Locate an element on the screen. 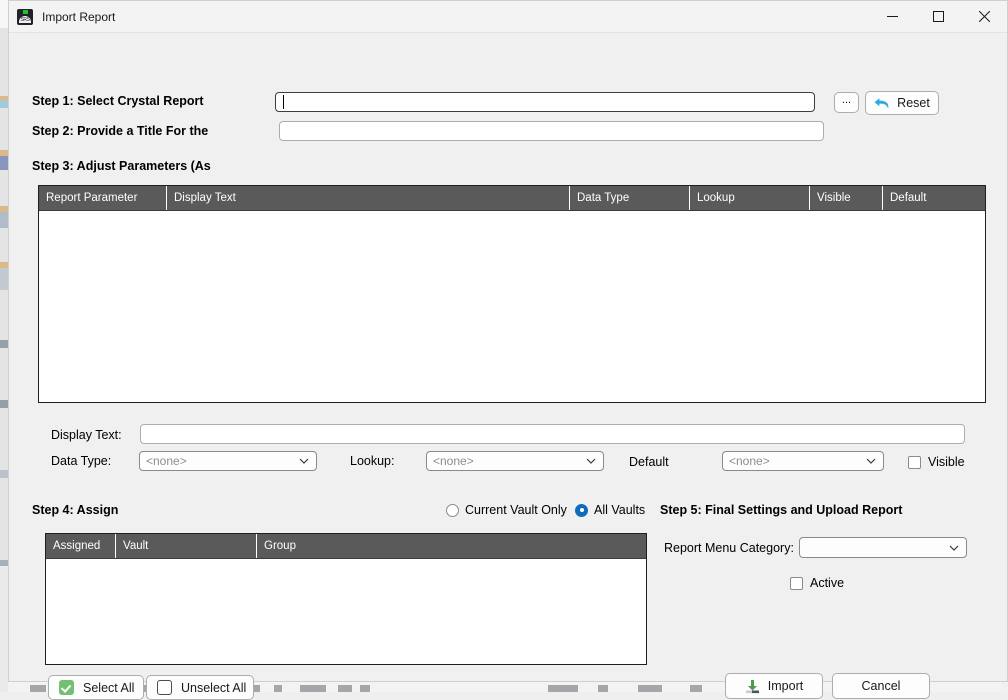  background-left-edge is located at coordinates (4, 346).